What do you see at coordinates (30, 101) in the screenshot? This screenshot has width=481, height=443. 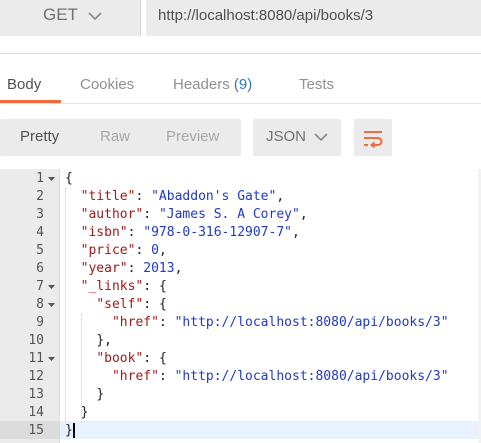 I see `active-tab-indicator` at bounding box center [30, 101].